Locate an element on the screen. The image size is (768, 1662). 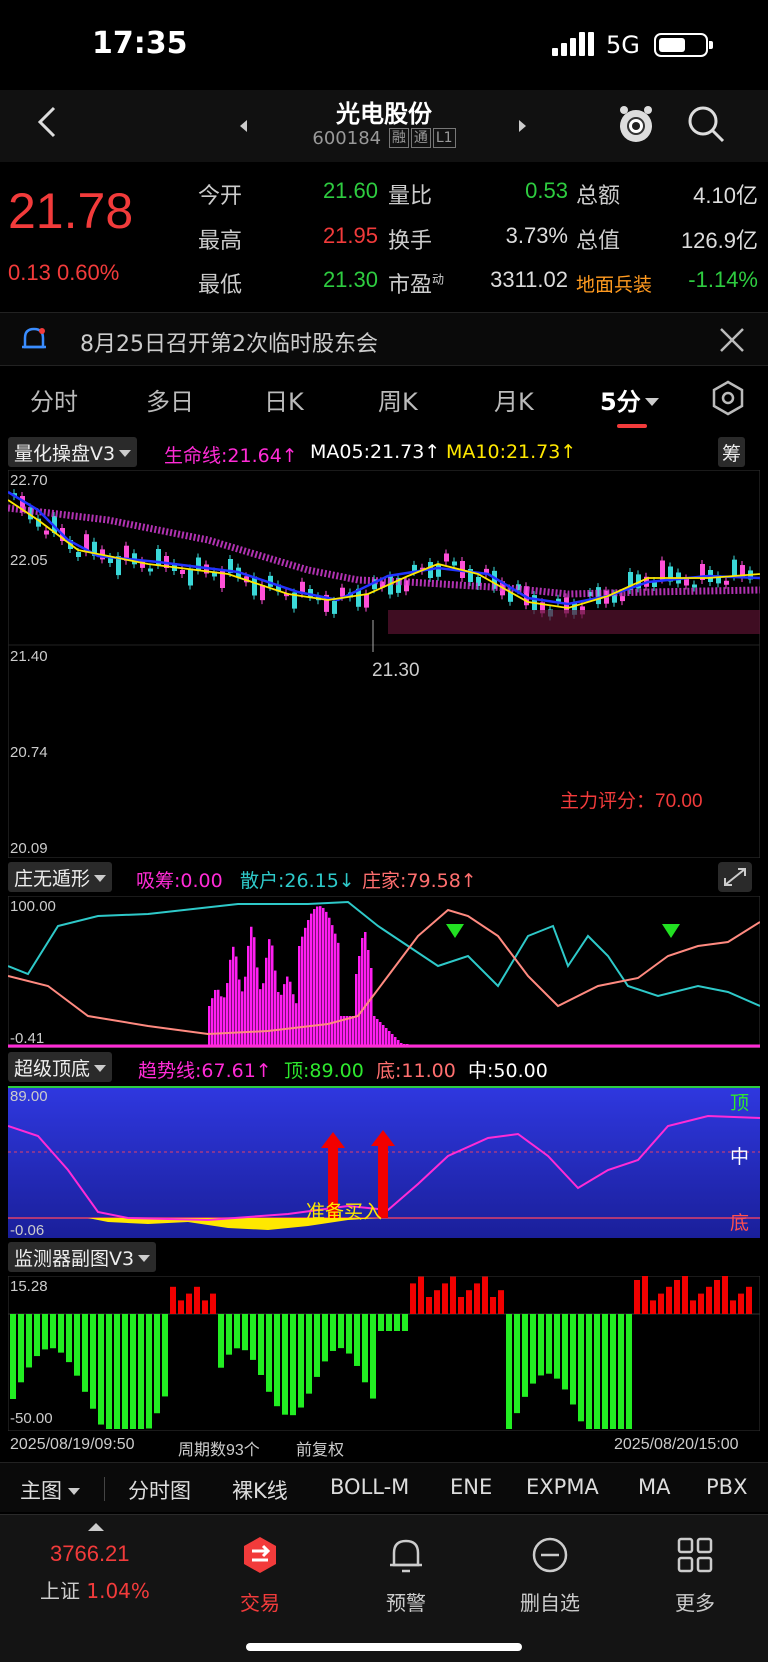
announcement-bar: 8月25日召开第2次临时股东会 is located at coordinates (384, 339).